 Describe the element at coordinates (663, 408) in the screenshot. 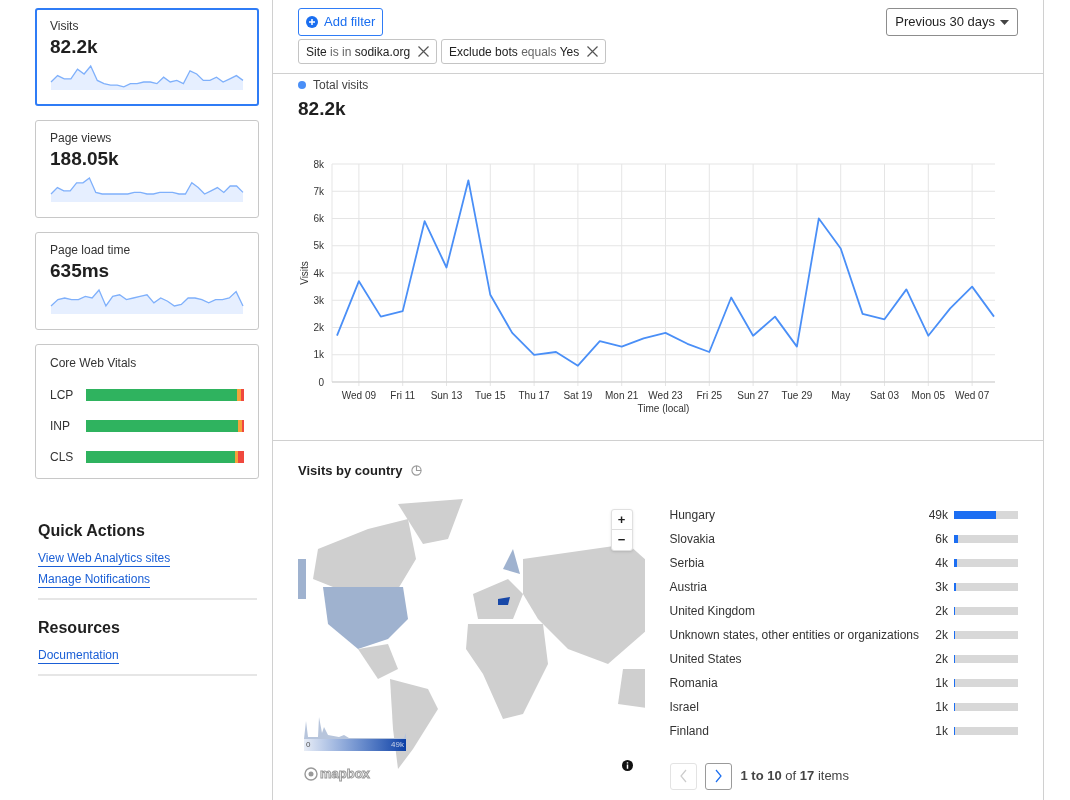

I see `x-axis-title: Time (local)` at that location.